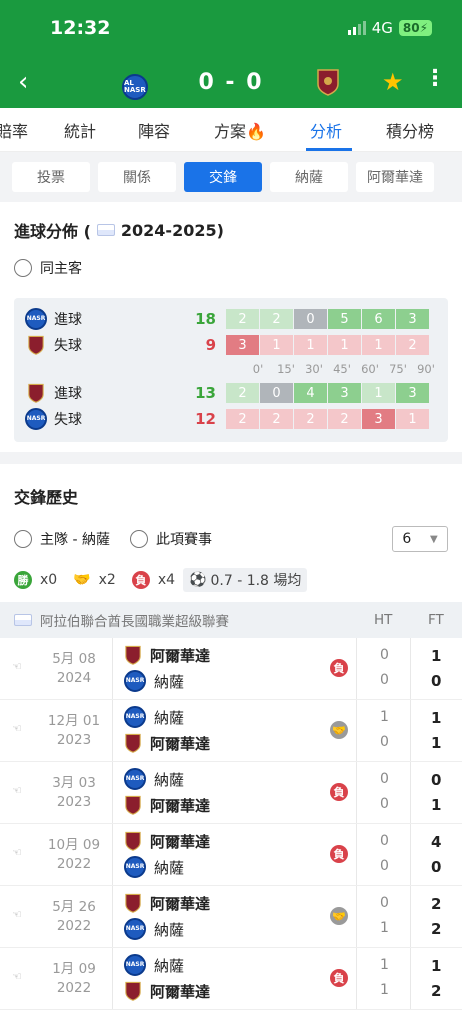 Image resolution: width=462 pixels, height=1010 pixels. What do you see at coordinates (231, 793) in the screenshot?
I see `match-row: ☜ 3月 03 2023 NASR 納薩 阿爾華達 負 0 0 0 1` at bounding box center [231, 793].